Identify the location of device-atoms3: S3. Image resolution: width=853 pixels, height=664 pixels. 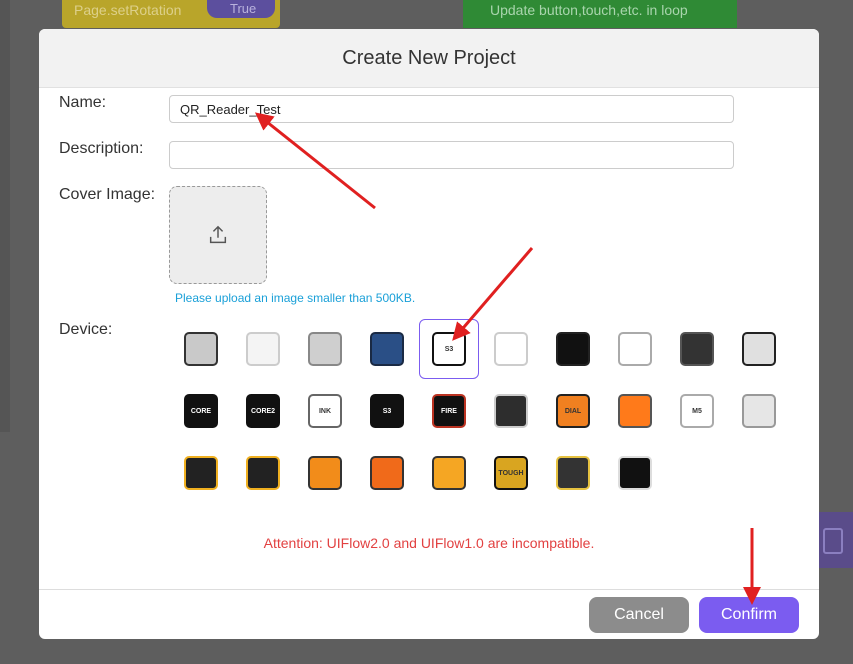
(449, 349).